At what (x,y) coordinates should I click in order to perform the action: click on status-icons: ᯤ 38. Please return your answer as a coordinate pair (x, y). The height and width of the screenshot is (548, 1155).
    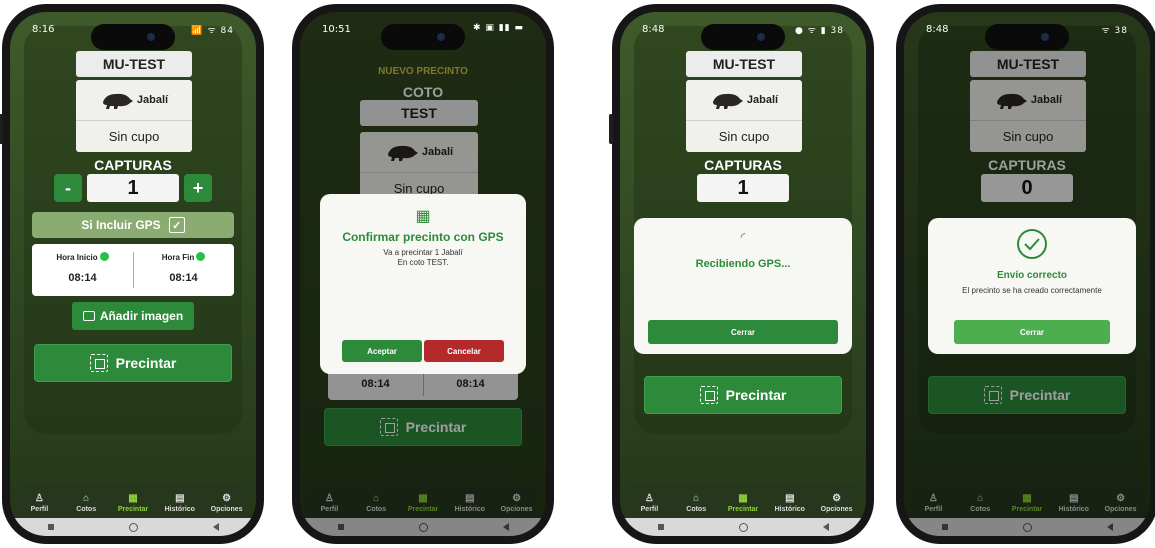
    Looking at the image, I should click on (1114, 31).